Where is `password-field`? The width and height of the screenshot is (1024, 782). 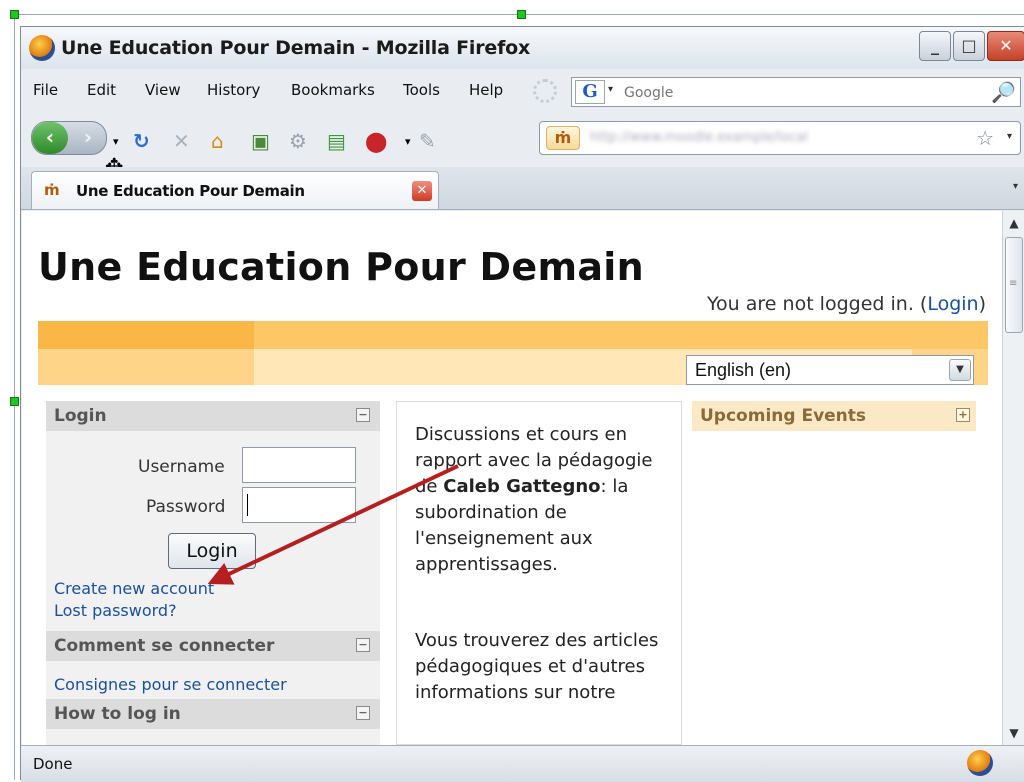
password-field is located at coordinates (299, 505).